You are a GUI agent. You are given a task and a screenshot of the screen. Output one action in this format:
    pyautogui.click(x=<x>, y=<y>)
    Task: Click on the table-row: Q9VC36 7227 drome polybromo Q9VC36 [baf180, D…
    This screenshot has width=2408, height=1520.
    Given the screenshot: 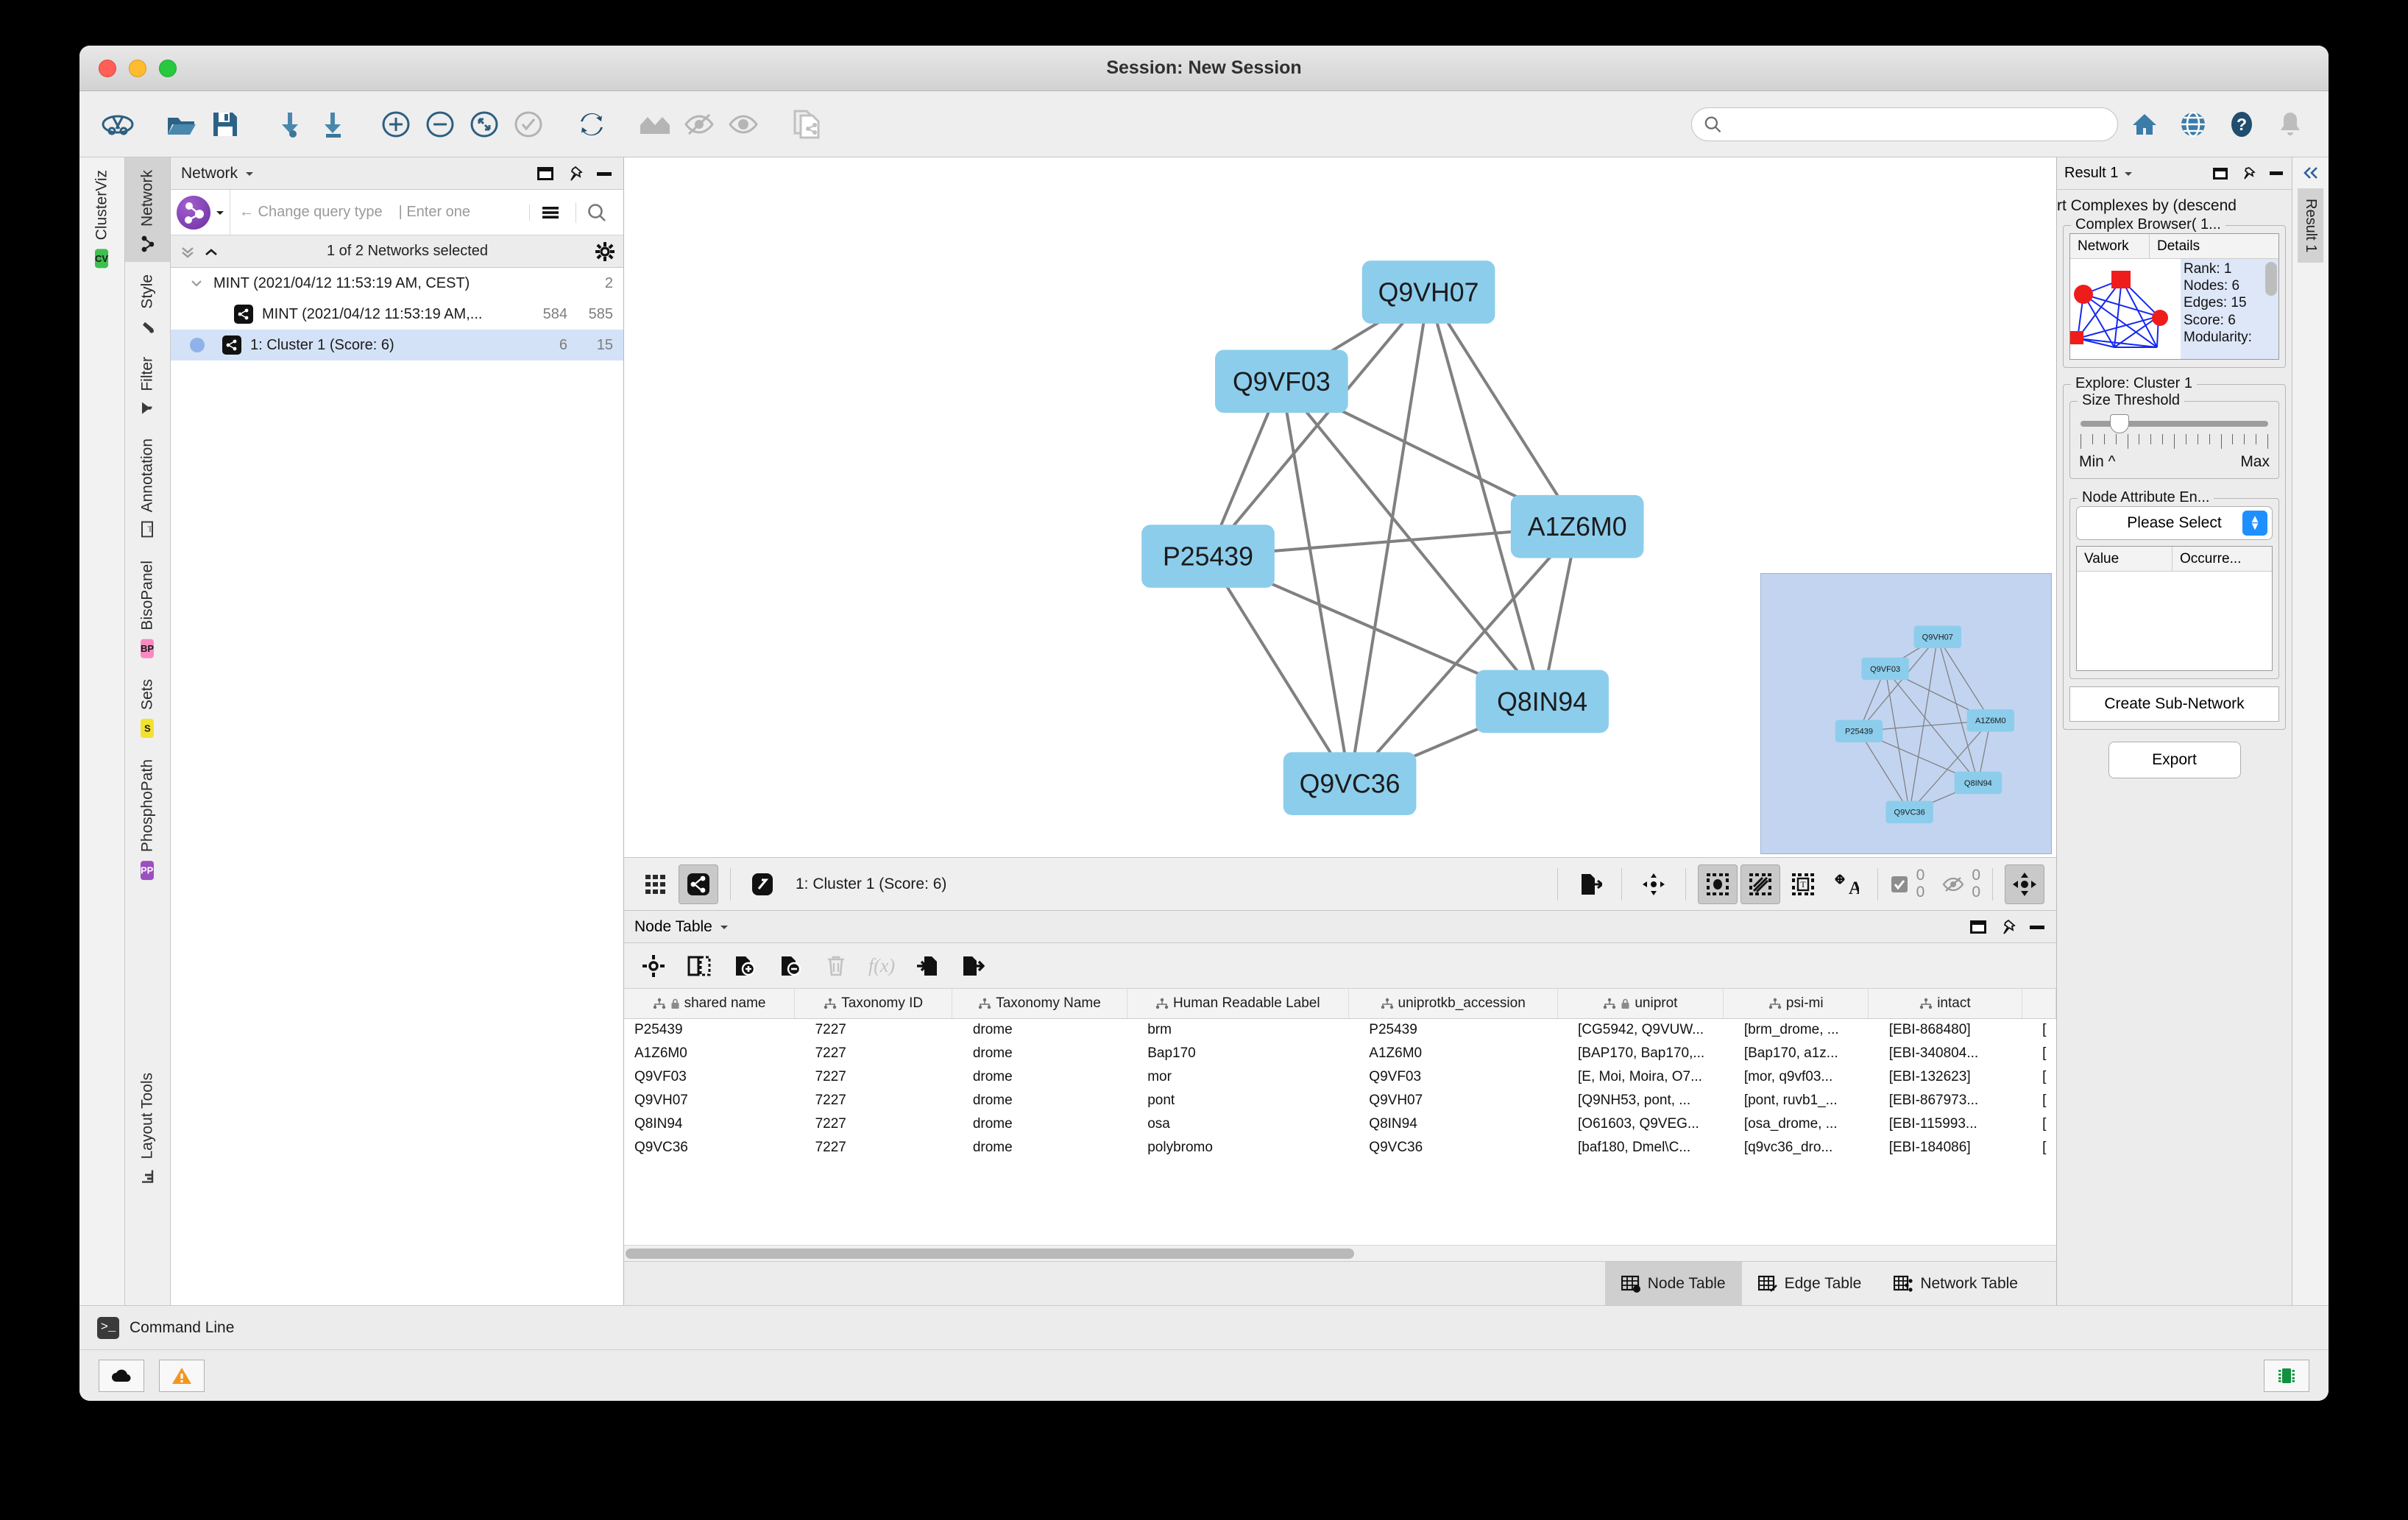 What is the action you would take?
    pyautogui.click(x=1340, y=1147)
    